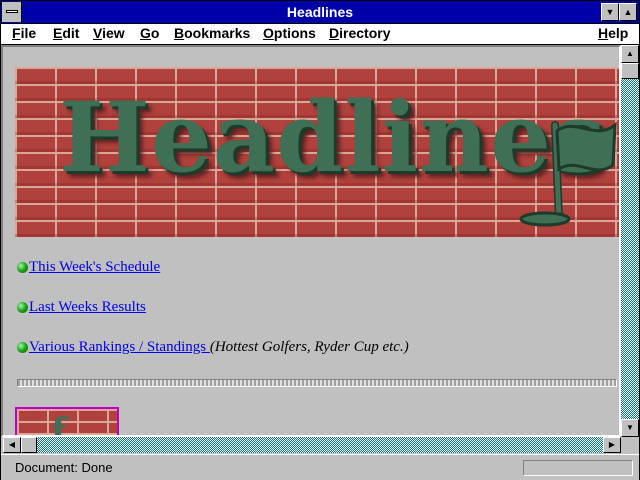  What do you see at coordinates (59, 424) in the screenshot?
I see `golf-flag-thumbnail-icon: ƒ` at bounding box center [59, 424].